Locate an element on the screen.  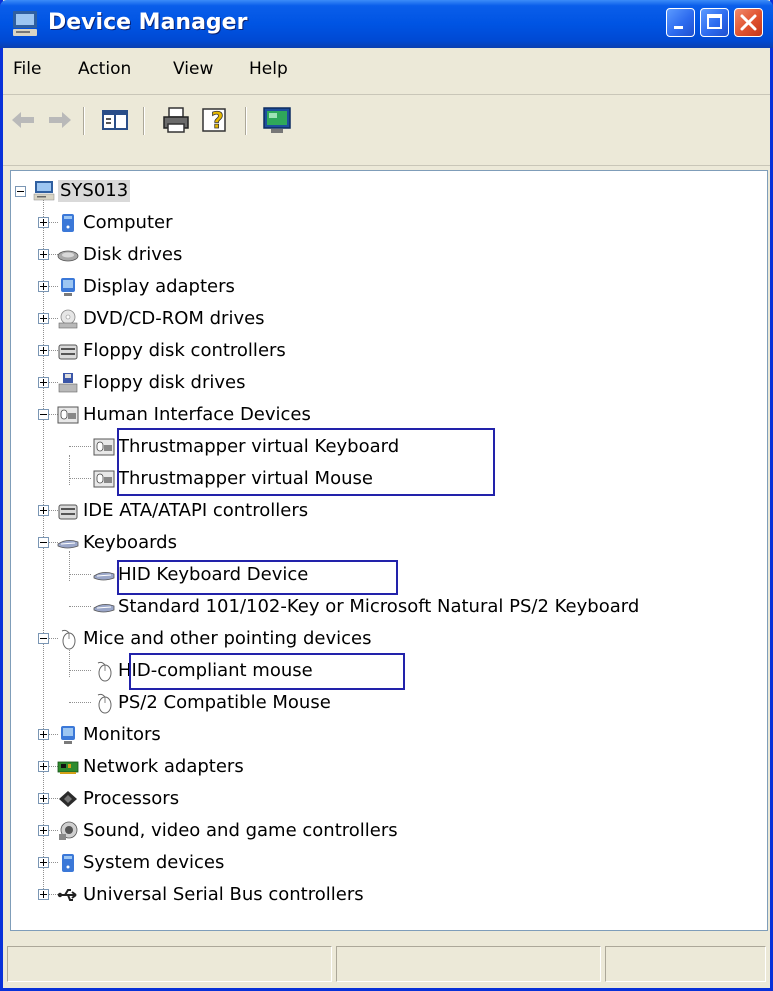
scan-hardware-icon is located at coordinates (277, 120).